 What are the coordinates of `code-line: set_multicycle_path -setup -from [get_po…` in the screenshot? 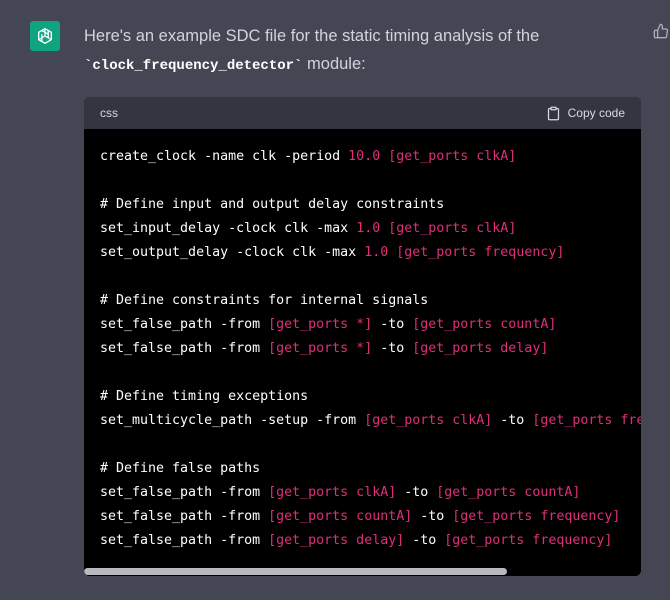 It's located at (370, 421).